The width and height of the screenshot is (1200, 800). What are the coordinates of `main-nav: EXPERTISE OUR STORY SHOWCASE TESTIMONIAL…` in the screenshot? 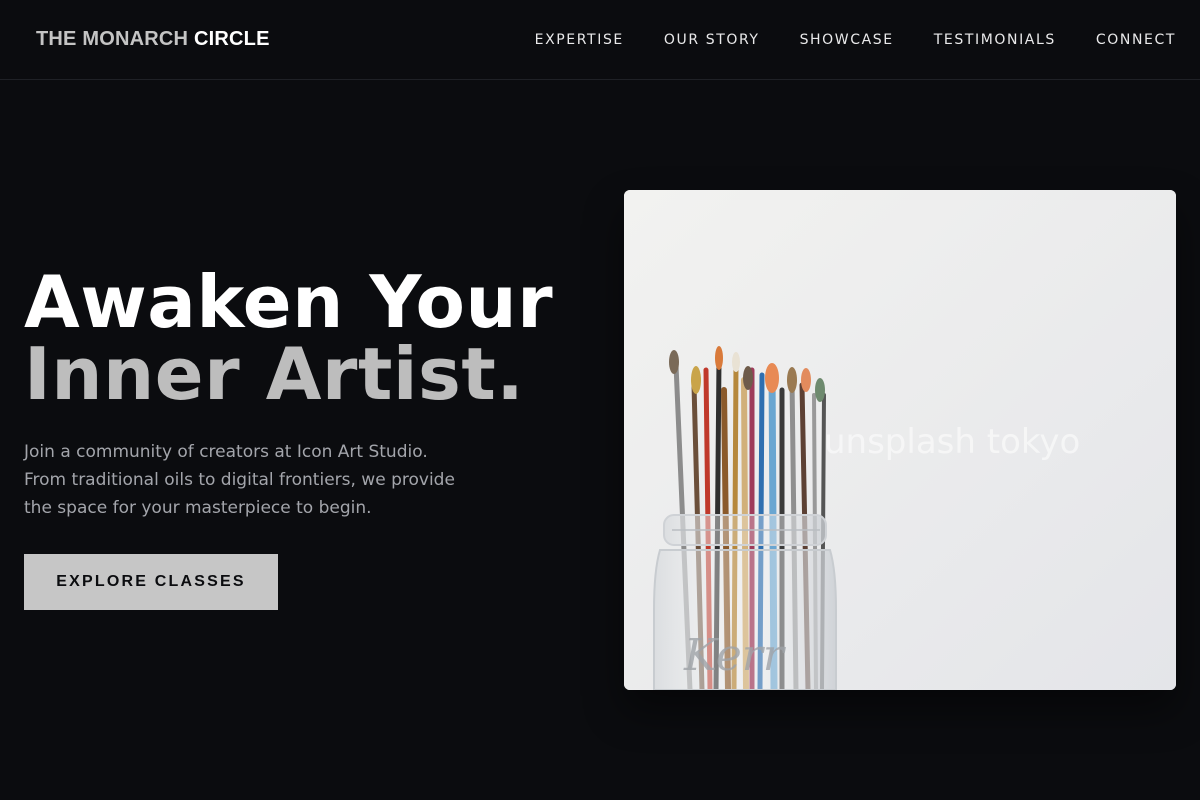 It's located at (855, 40).